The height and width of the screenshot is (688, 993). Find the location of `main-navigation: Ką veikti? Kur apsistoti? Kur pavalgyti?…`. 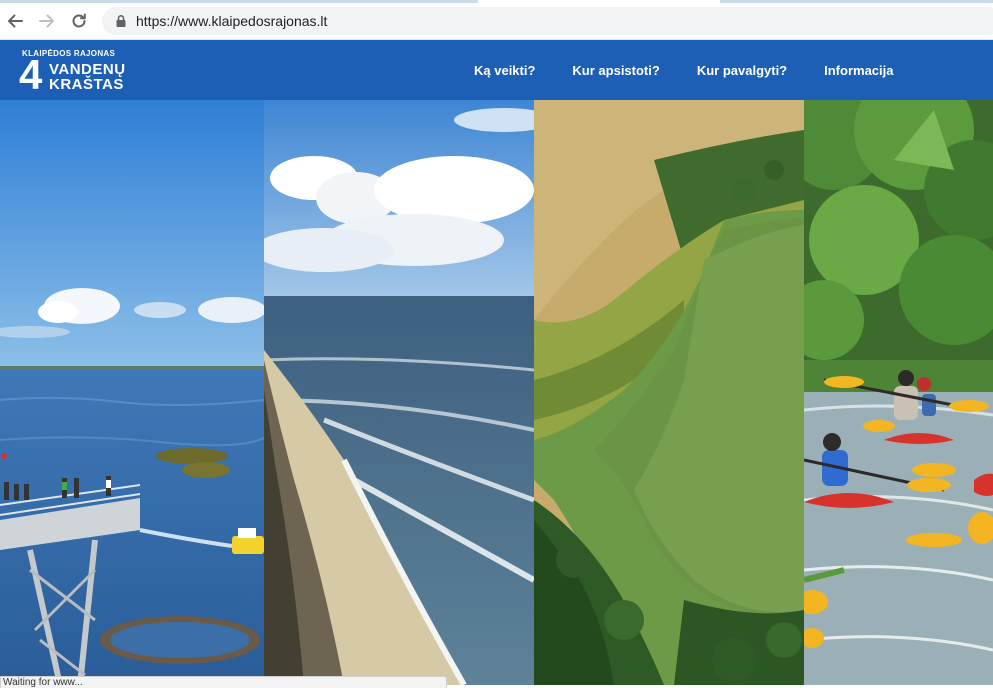

main-navigation: Ką veikti? Kur apsistoti? Kur pavalgyti?… is located at coordinates (702, 70).